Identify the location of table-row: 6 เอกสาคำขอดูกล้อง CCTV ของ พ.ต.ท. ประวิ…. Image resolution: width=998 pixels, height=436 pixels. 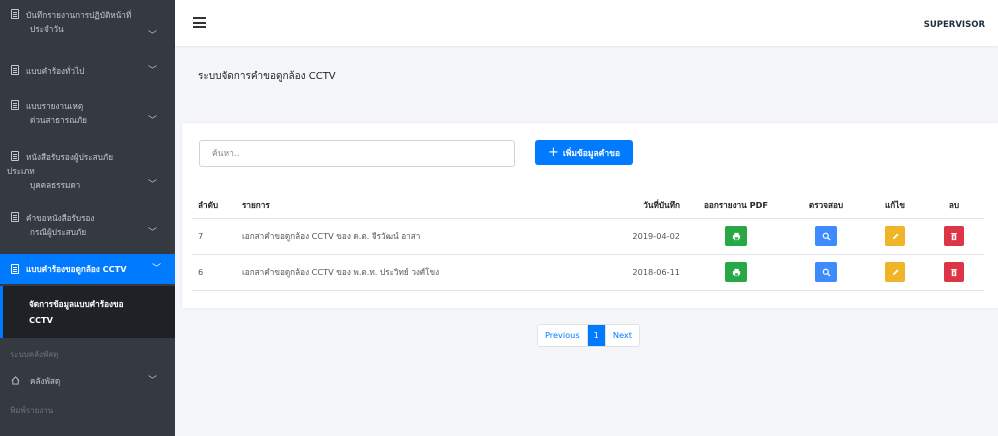
(588, 272).